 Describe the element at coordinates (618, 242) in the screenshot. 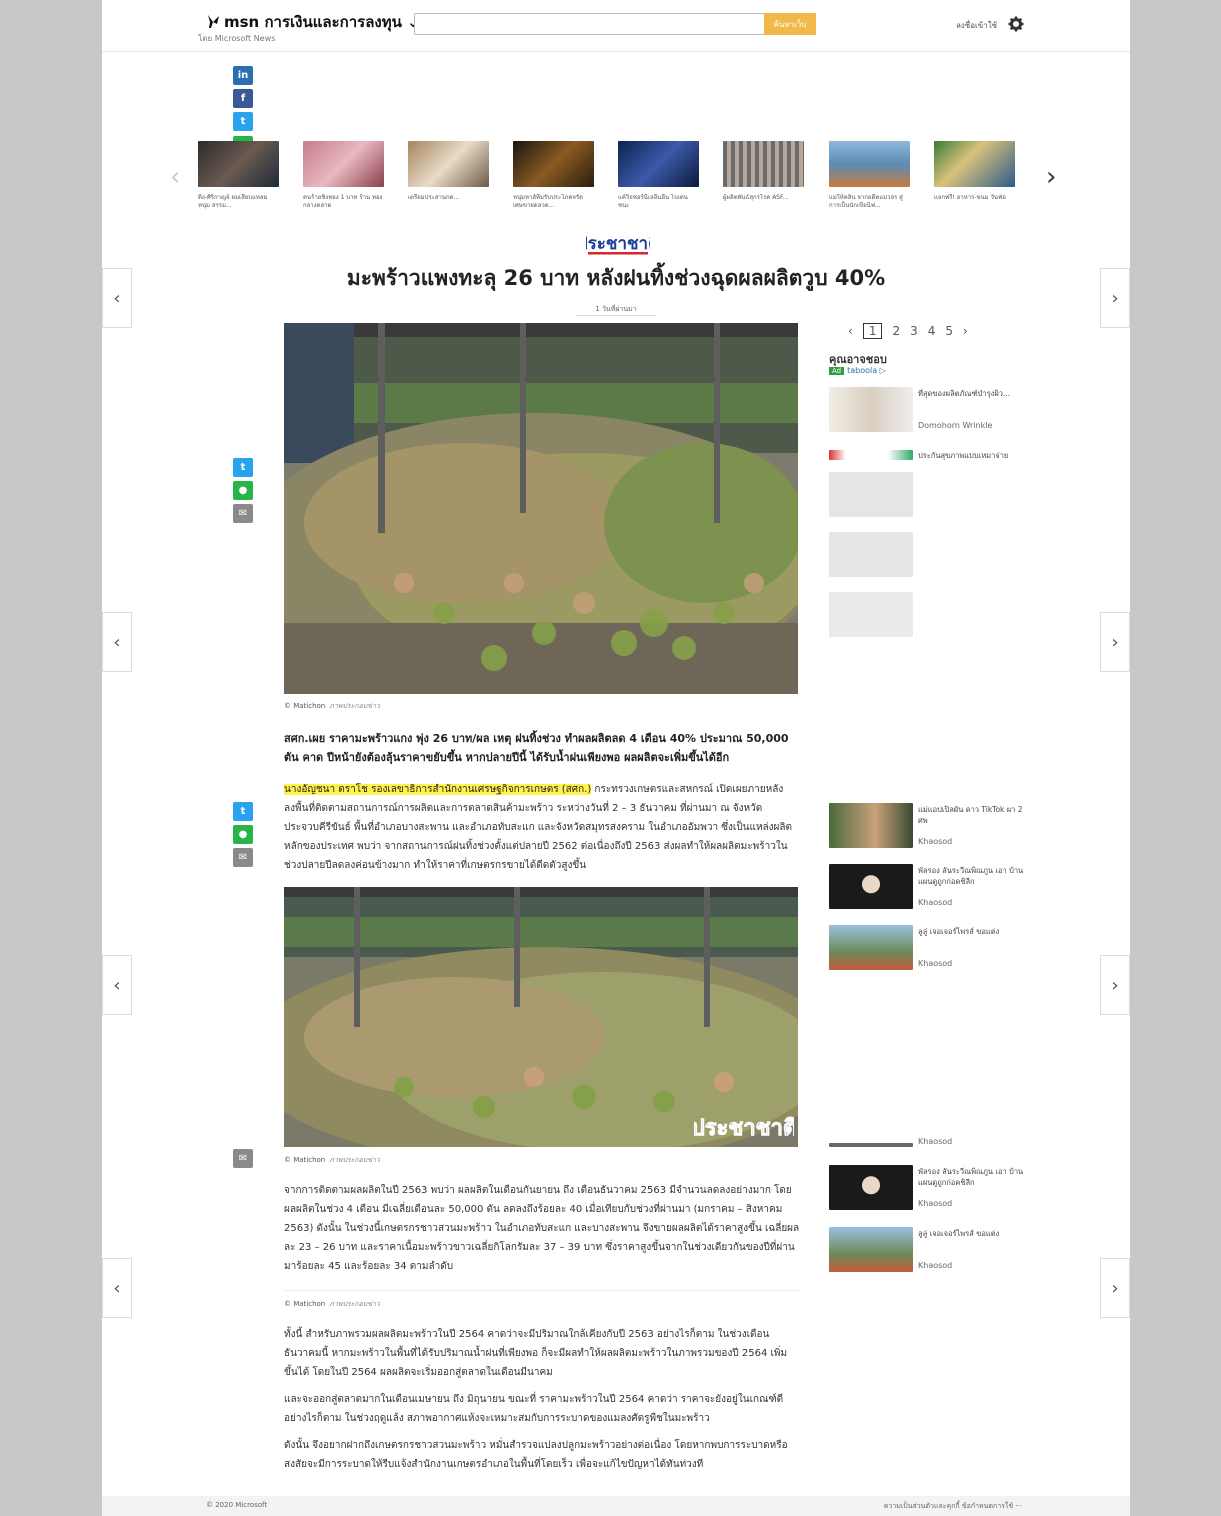

I see `publisher-logo: ประชาชาติ` at that location.